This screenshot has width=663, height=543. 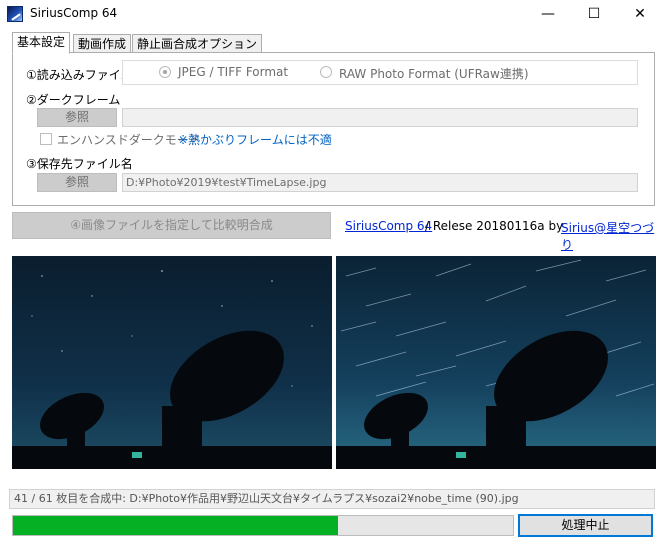 What do you see at coordinates (233, 72) in the screenshot?
I see `radio-jpeg-tiff-label: JPEG / TIFF Format` at bounding box center [233, 72].